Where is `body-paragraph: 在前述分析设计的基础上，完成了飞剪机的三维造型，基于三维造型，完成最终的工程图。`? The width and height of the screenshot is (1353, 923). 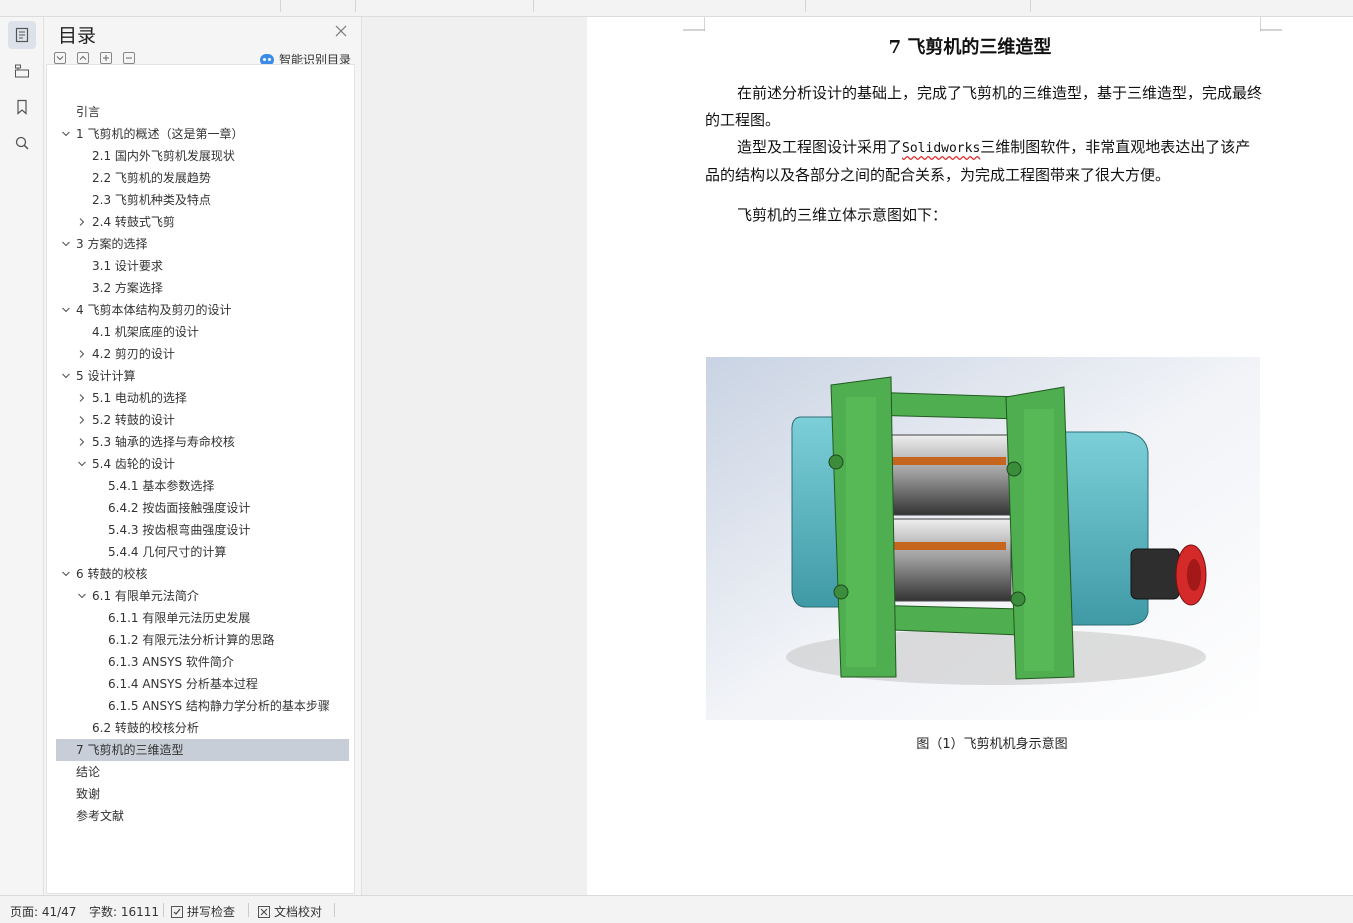
body-paragraph: 在前述分析设计的基础上，完成了飞剪机的三维造型，基于三维造型，完成最终的工程图。 is located at coordinates (984, 106).